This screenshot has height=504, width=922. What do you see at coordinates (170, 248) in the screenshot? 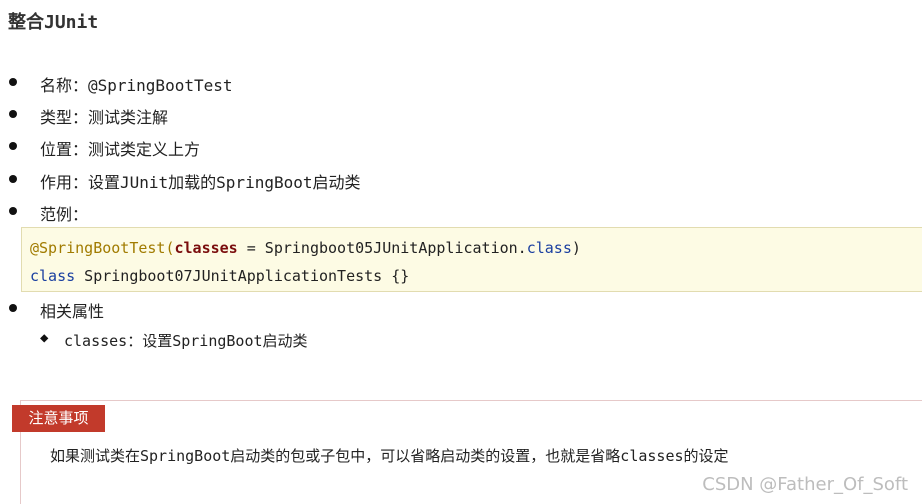
I see `code-paren: (` at bounding box center [170, 248].